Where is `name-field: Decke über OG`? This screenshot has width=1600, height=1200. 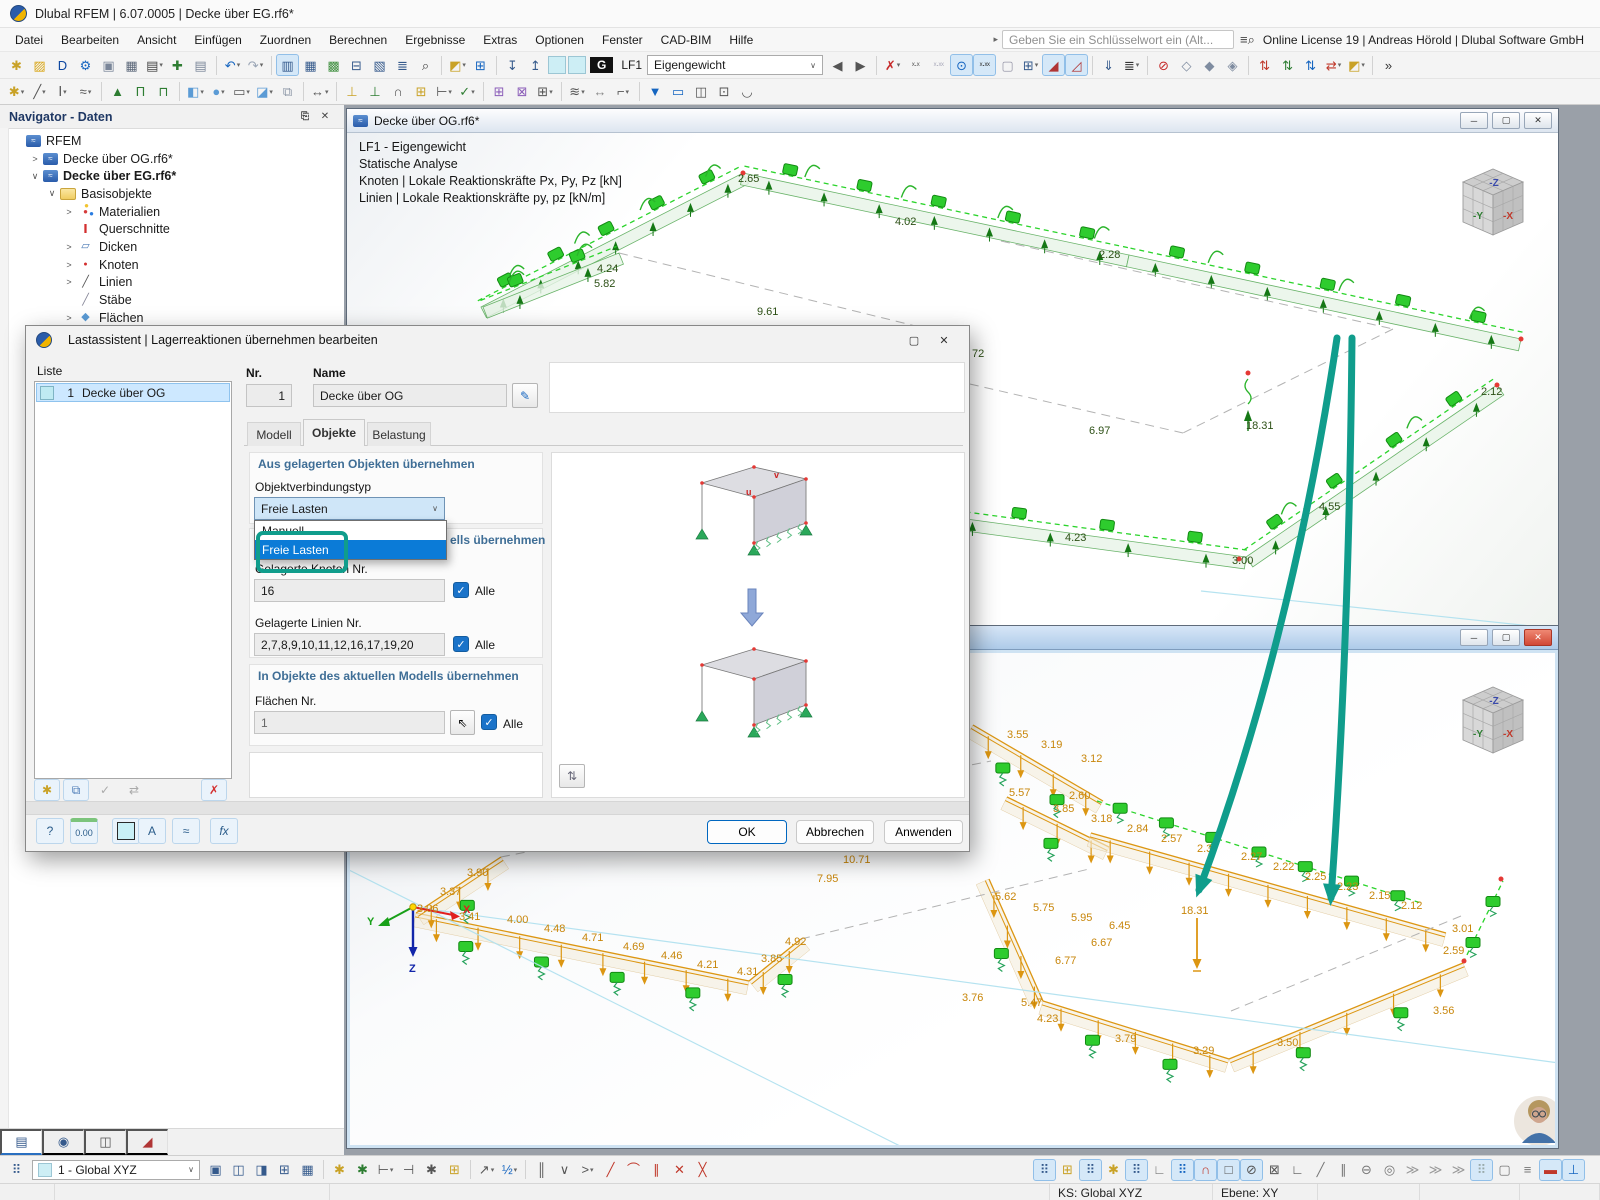
name-field: Decke über OG is located at coordinates (410, 395).